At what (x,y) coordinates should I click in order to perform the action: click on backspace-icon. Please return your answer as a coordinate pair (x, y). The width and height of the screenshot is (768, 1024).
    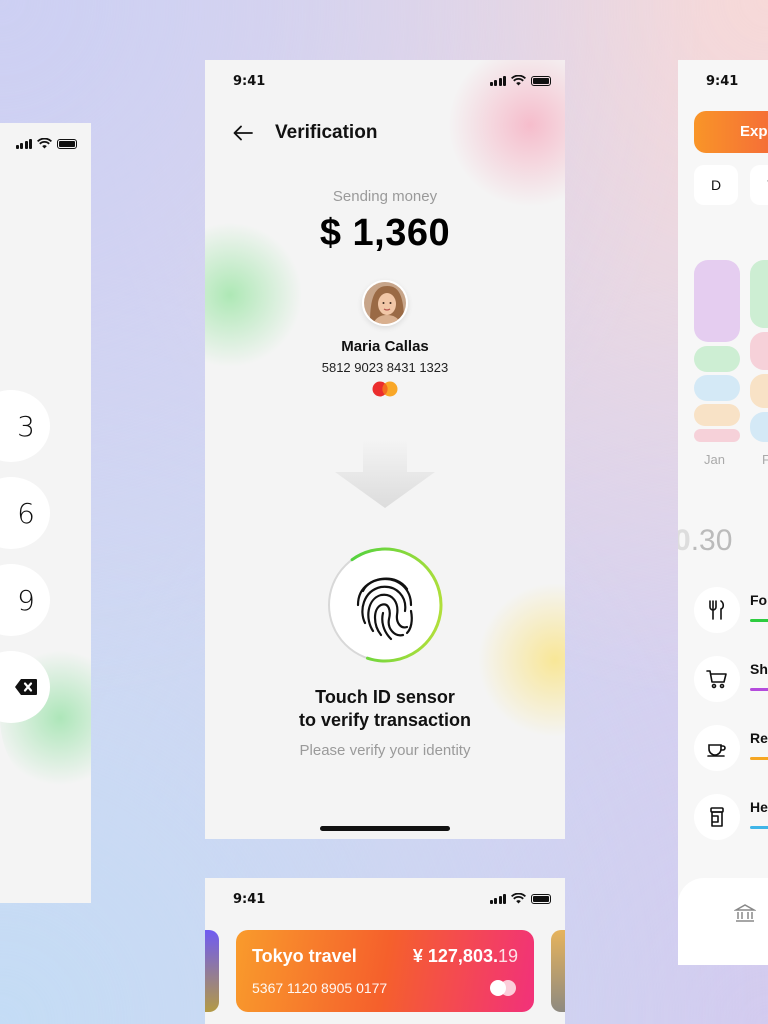
    Looking at the image, I should click on (26, 687).